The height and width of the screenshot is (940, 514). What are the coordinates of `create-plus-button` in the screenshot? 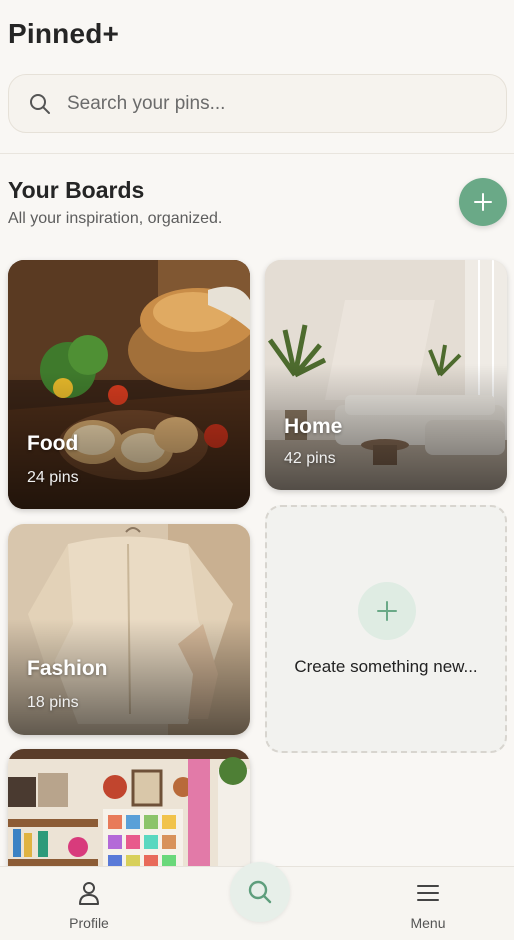 It's located at (387, 611).